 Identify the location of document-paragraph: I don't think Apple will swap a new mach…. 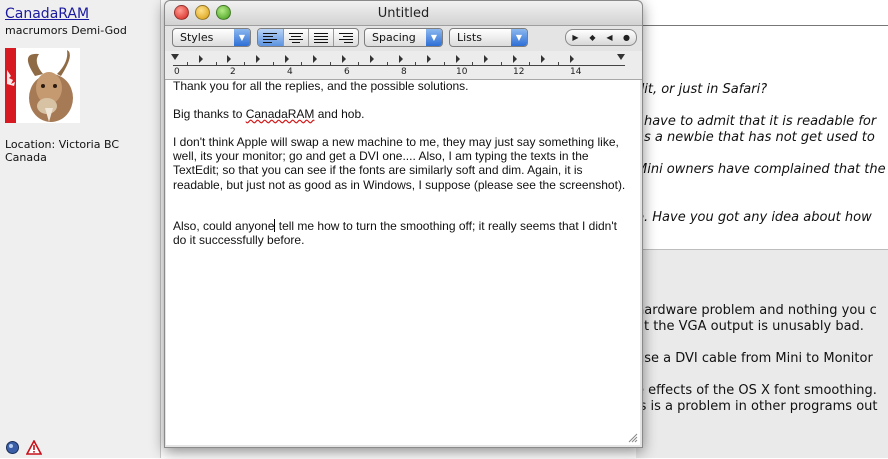
(399, 163).